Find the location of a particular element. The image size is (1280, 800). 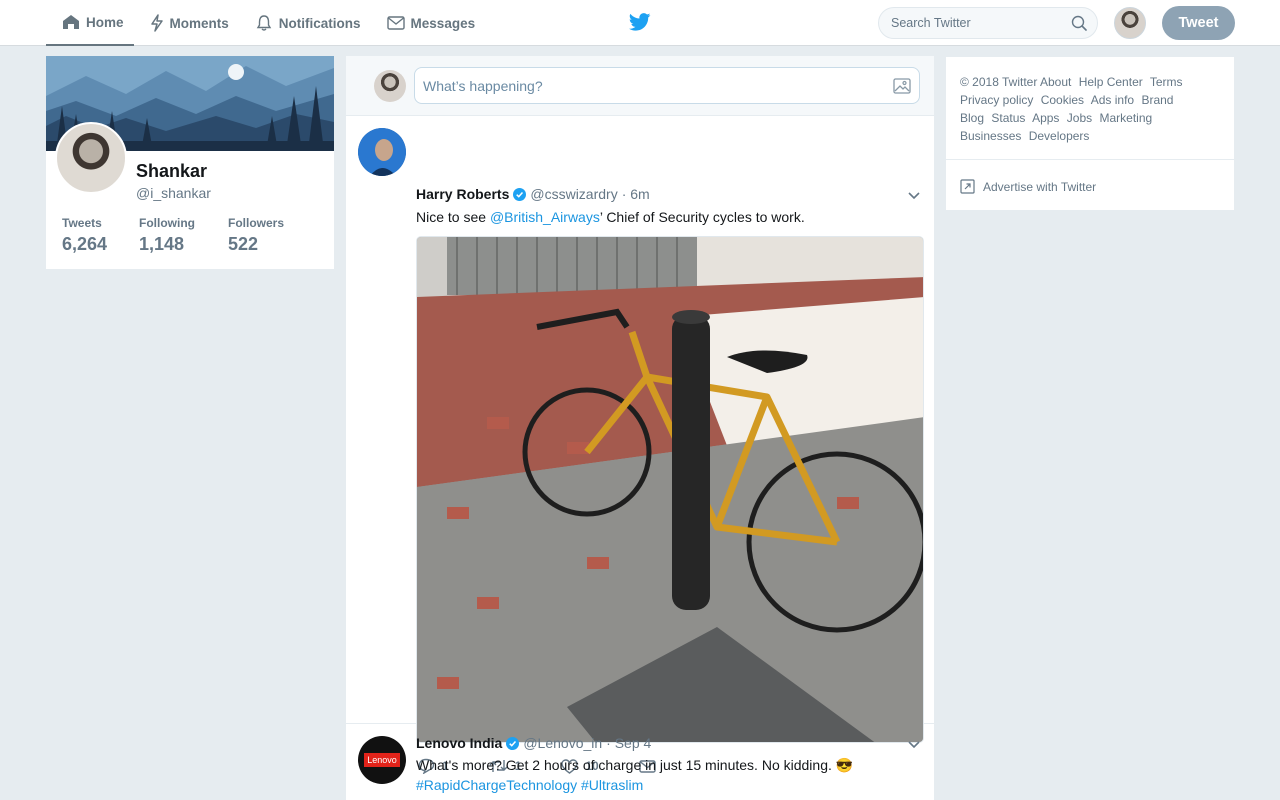

twitter-bird-icon is located at coordinates (640, 22).